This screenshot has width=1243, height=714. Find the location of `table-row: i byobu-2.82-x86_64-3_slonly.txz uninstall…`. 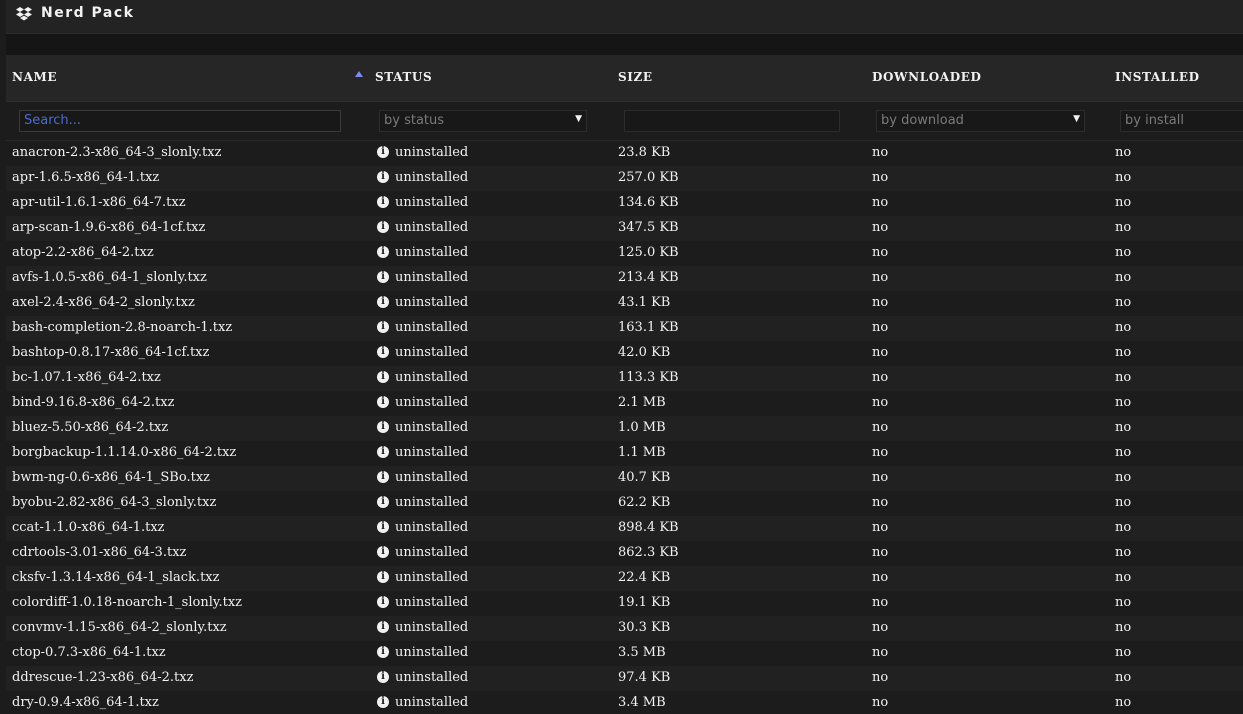

table-row: i byobu-2.82-x86_64-3_slonly.txz uninstall… is located at coordinates (624, 503).